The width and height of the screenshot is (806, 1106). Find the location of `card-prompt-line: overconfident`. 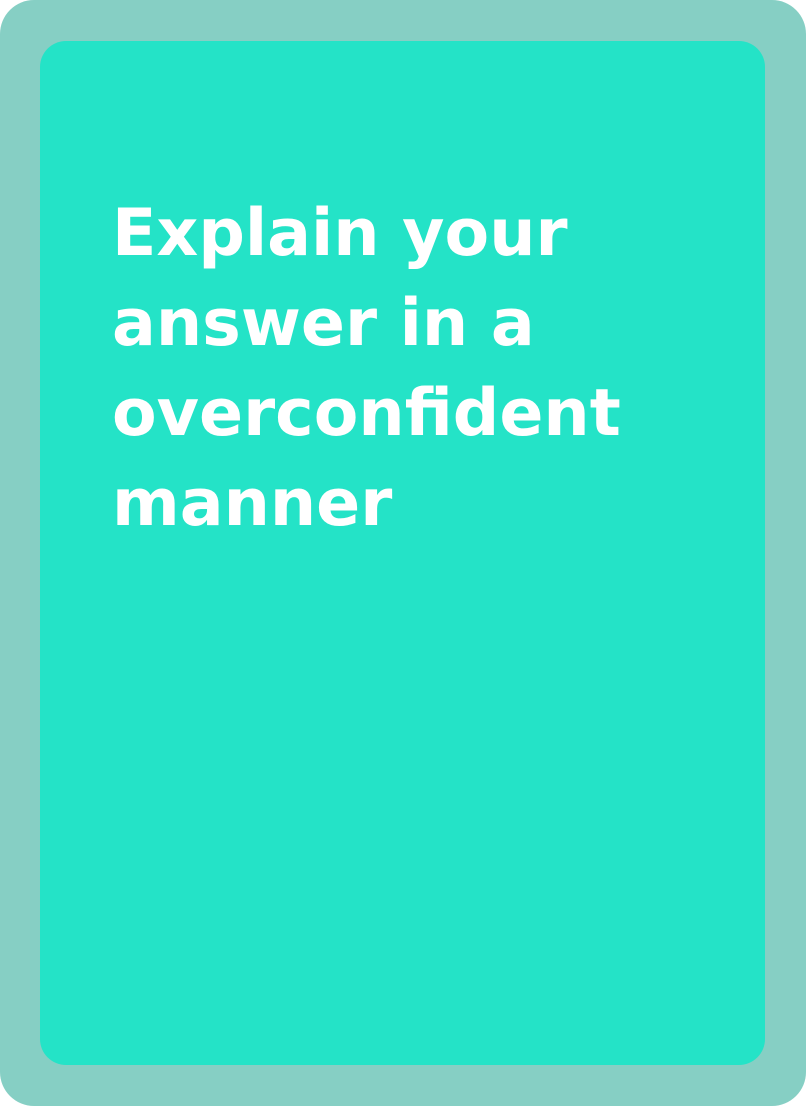

card-prompt-line: overconfident is located at coordinates (366, 413).